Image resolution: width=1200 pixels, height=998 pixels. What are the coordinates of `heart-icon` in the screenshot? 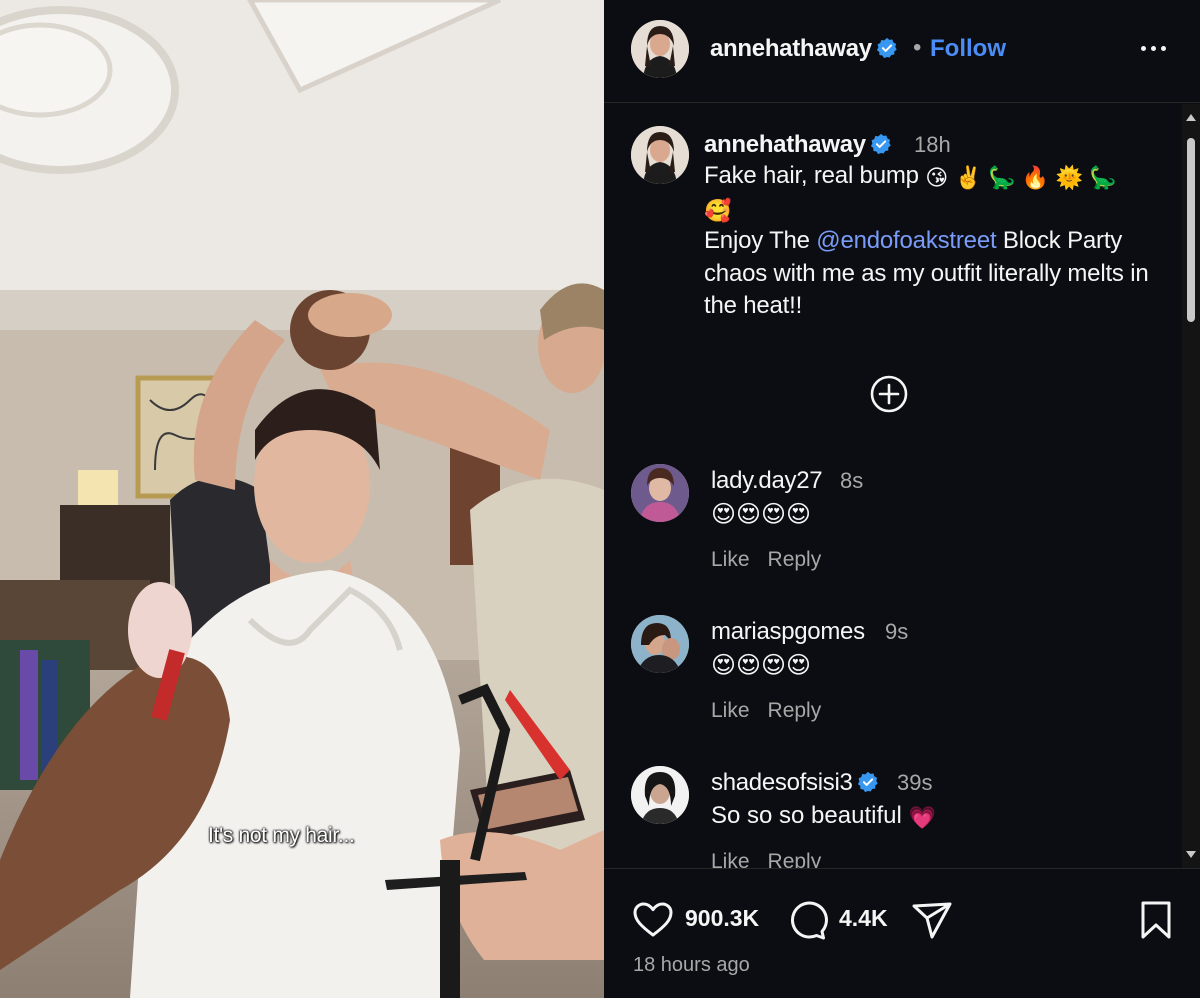 It's located at (653, 920).